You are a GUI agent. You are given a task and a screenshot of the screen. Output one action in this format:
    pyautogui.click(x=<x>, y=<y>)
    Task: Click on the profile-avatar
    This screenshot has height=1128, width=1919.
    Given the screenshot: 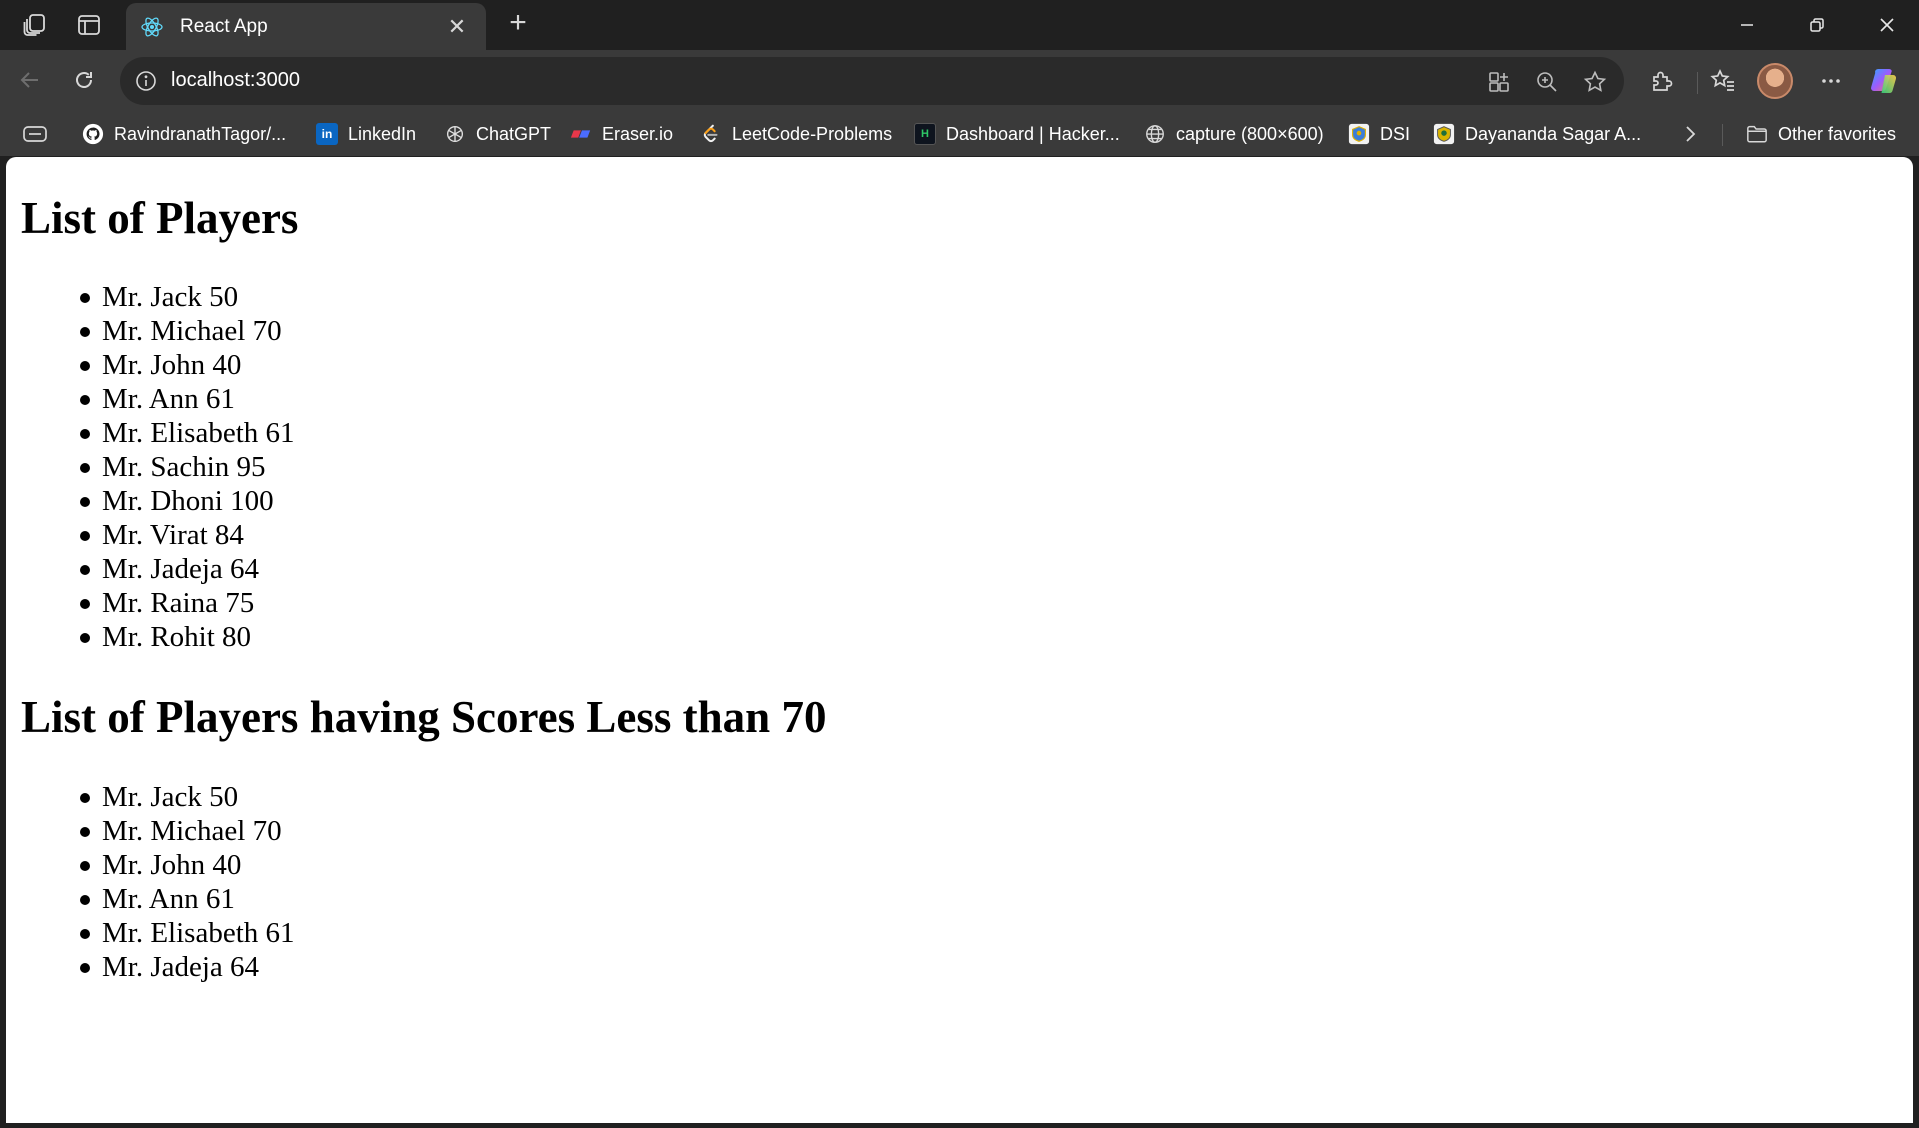 What is the action you would take?
    pyautogui.click(x=1775, y=81)
    